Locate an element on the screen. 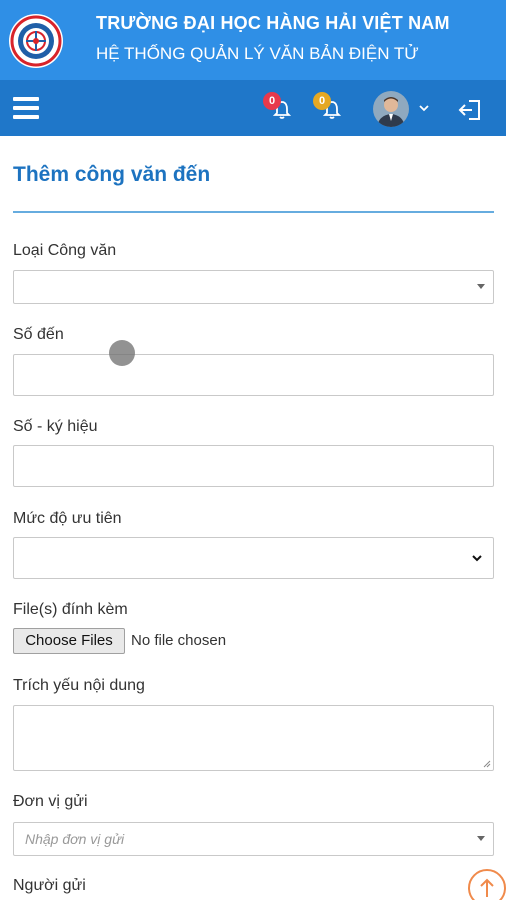  summary-field is located at coordinates (253, 738).